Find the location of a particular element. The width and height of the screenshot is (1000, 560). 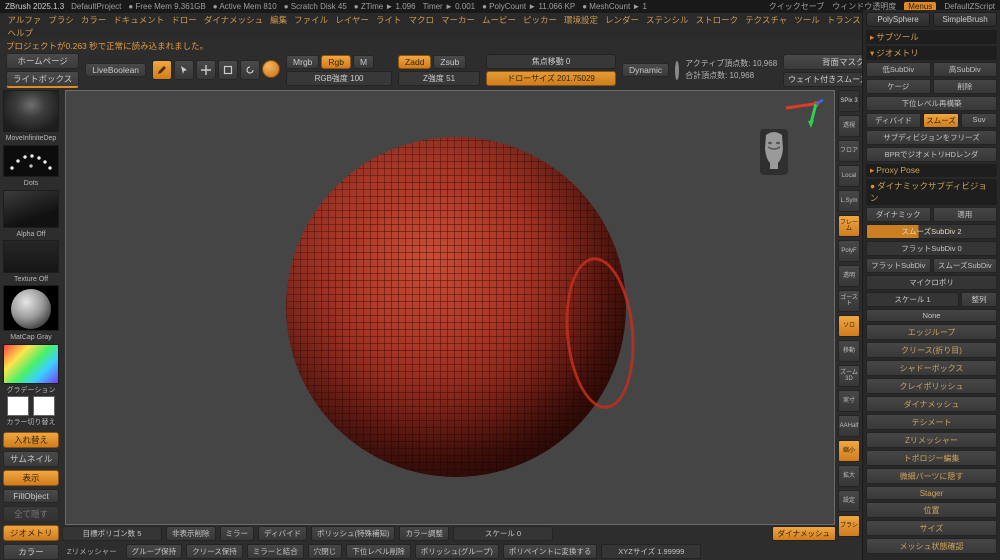

dynamic-mode-button: Dynamic is located at coordinates (646, 70).